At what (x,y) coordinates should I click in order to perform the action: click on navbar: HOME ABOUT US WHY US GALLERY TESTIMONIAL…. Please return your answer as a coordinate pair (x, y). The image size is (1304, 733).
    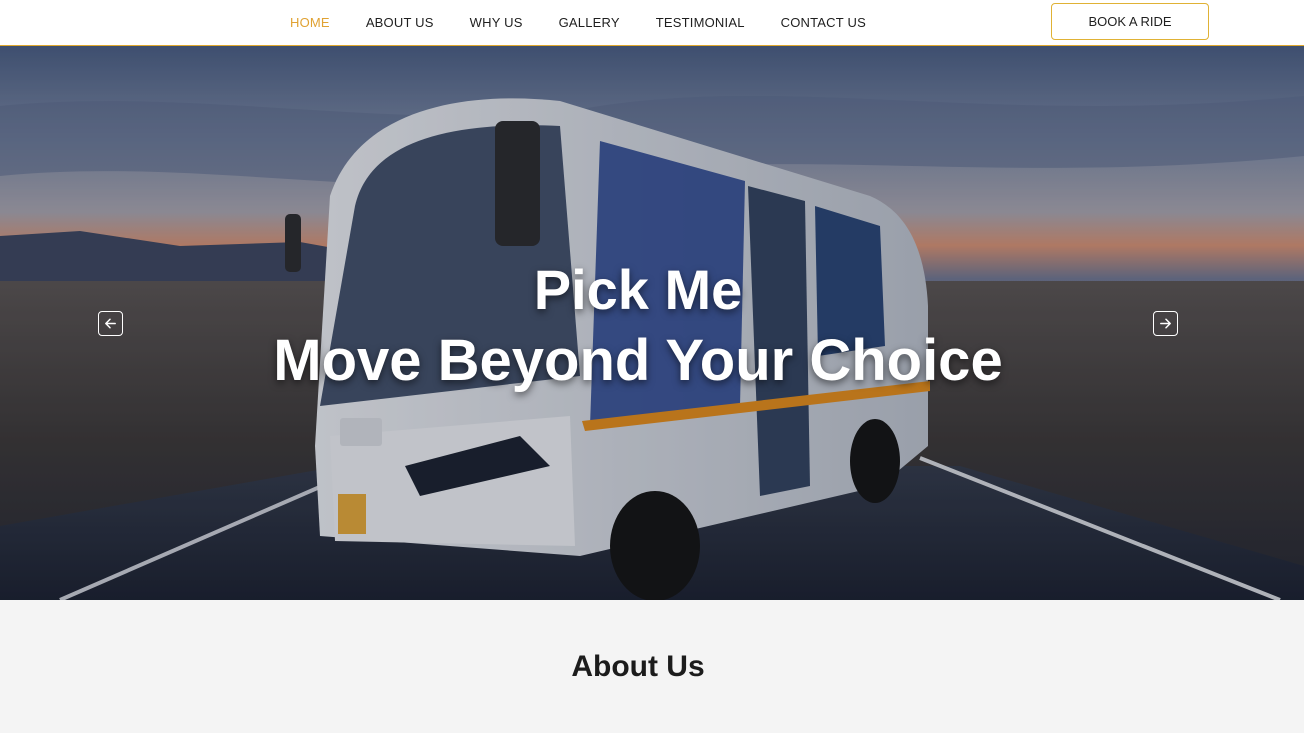
    Looking at the image, I should click on (652, 23).